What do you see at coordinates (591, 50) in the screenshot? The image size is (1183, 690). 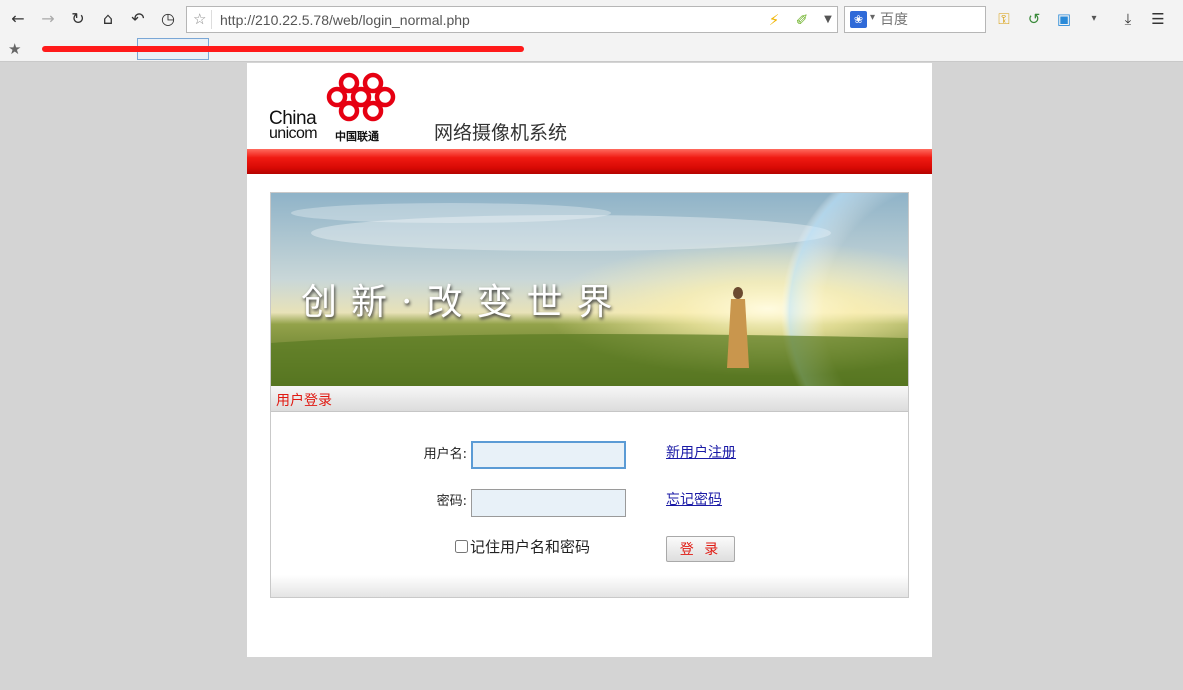 I see `bookmarks-bar: ★` at bounding box center [591, 50].